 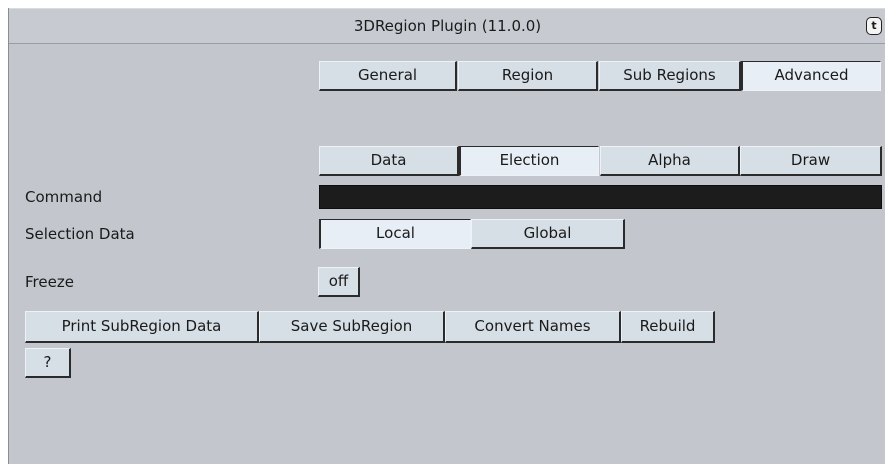 I want to click on subtab-data: Data, so click(x=389, y=161).